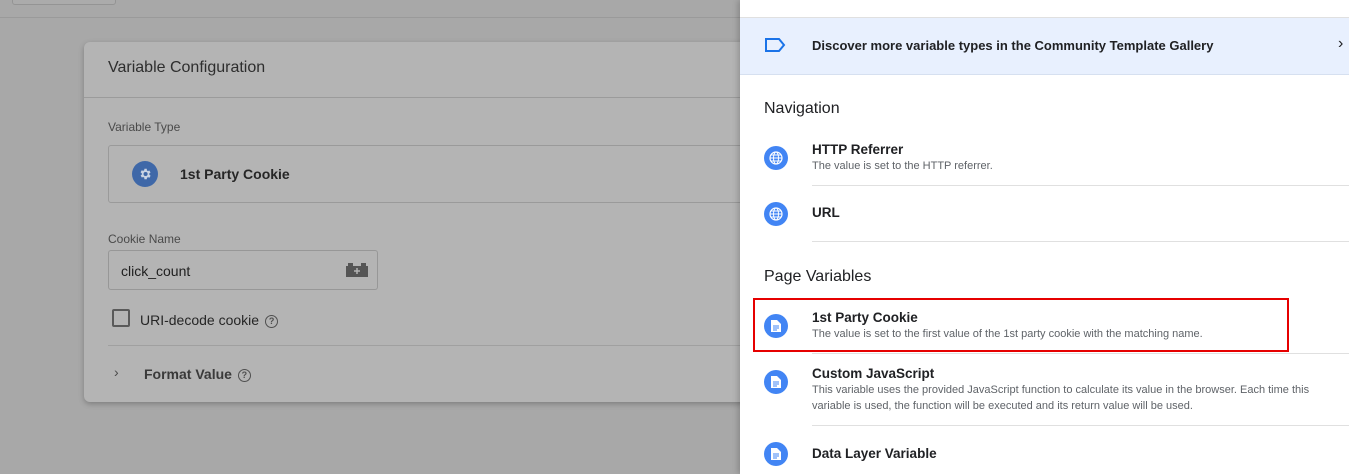 This screenshot has height=474, width=1349. I want to click on card-title: Variable Configuration, so click(187, 67).